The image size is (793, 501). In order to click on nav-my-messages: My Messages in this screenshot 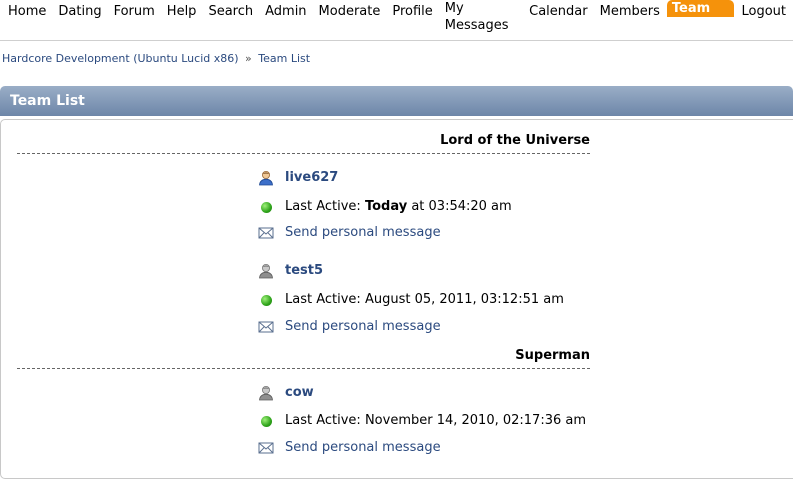, I will do `click(481, 16)`.